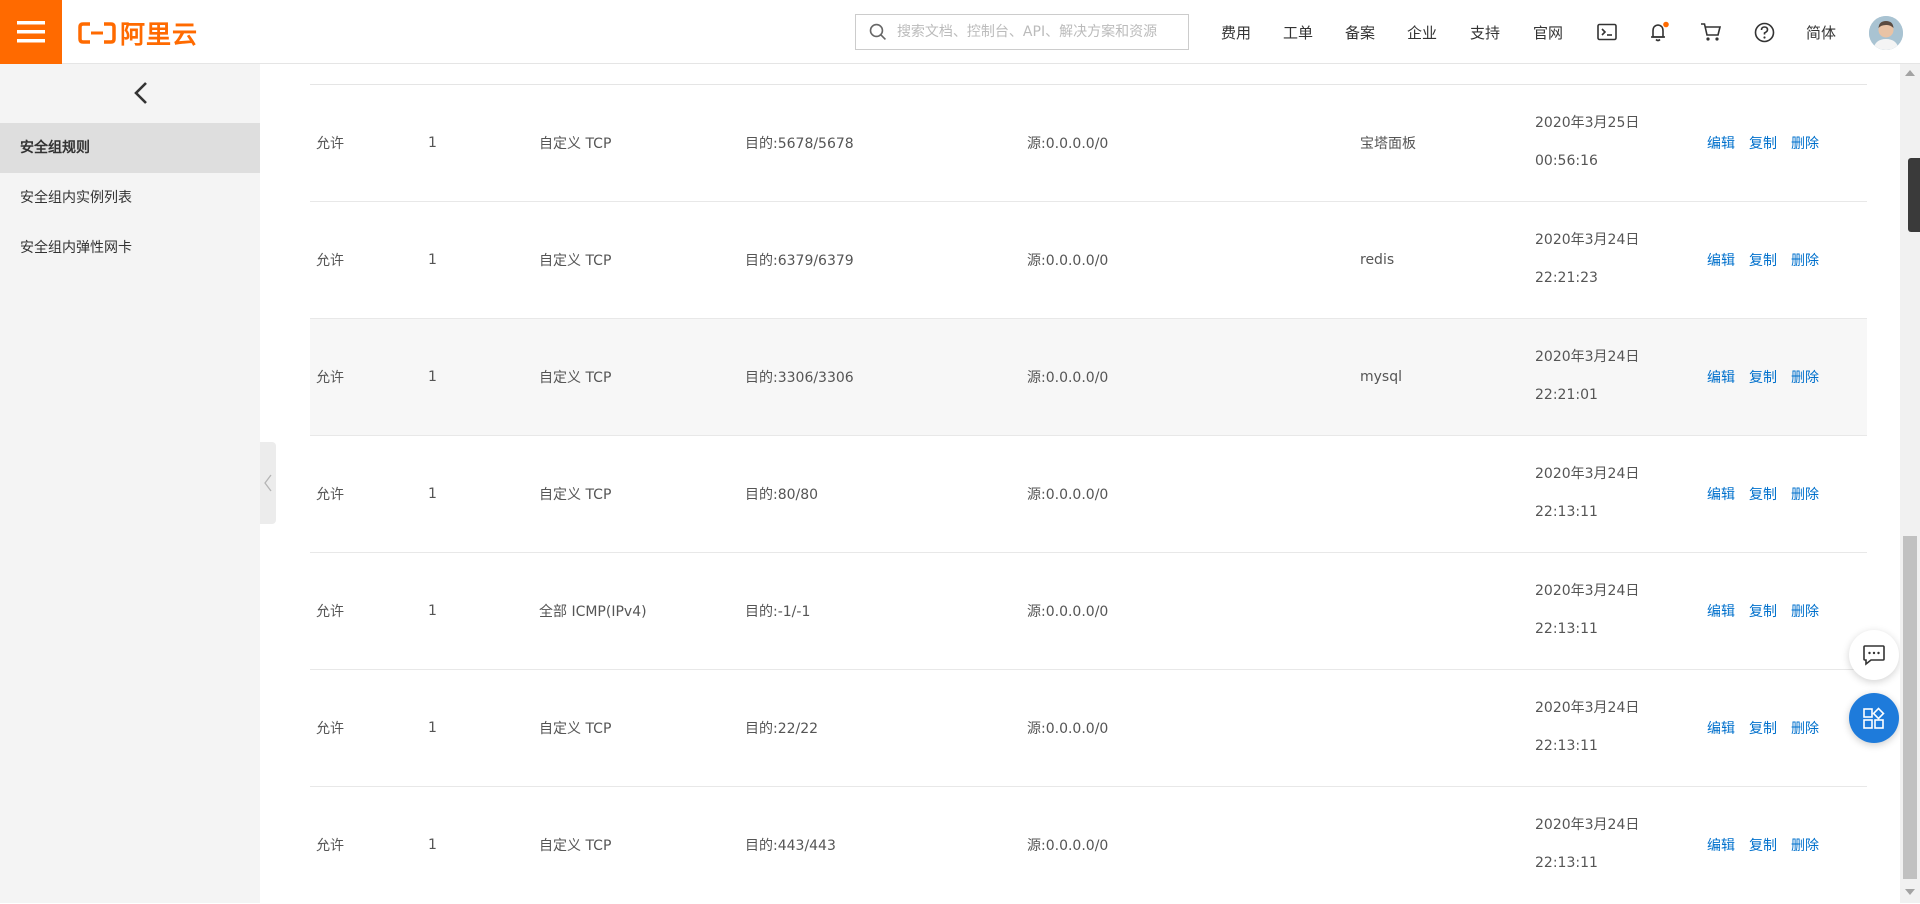 Image resolution: width=1920 pixels, height=904 pixels. Describe the element at coordinates (1377, 260) in the screenshot. I see `rule-description: redis` at that location.